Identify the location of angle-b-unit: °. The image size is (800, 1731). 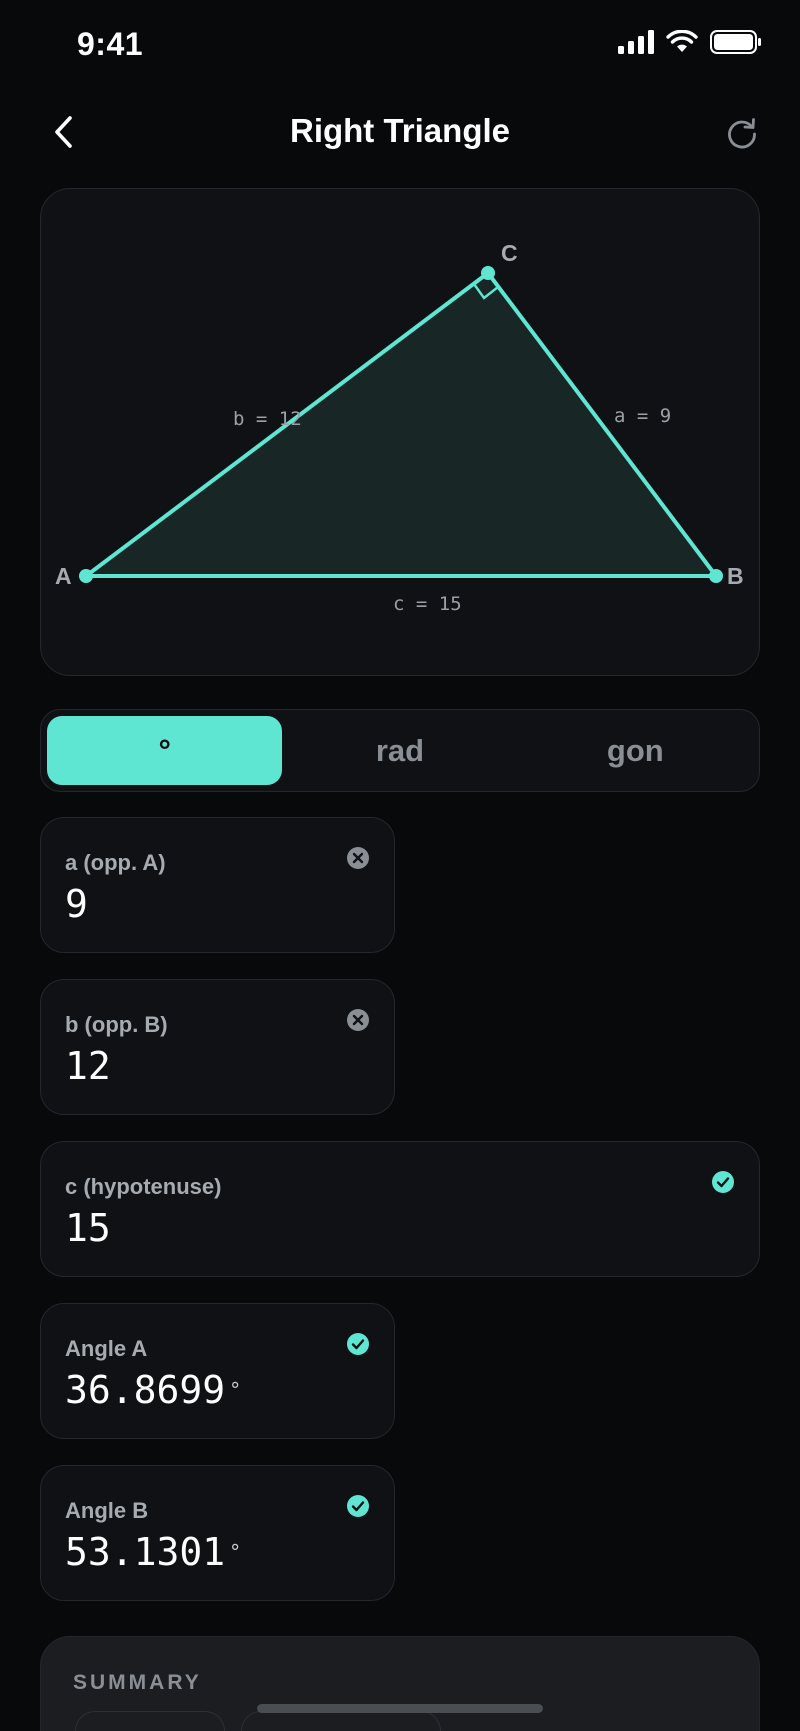
(235, 1552).